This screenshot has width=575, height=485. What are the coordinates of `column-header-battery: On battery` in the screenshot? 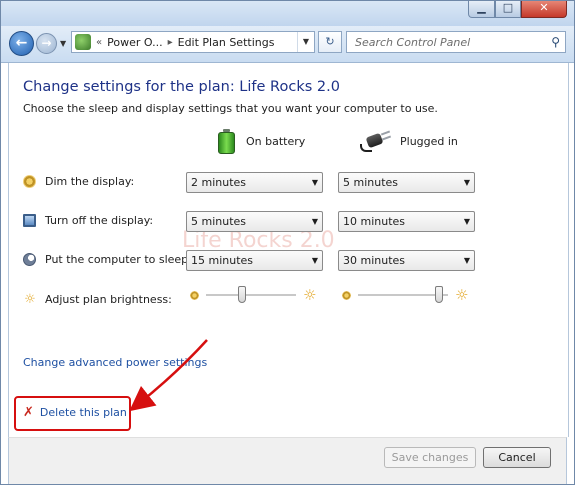 It's located at (261, 141).